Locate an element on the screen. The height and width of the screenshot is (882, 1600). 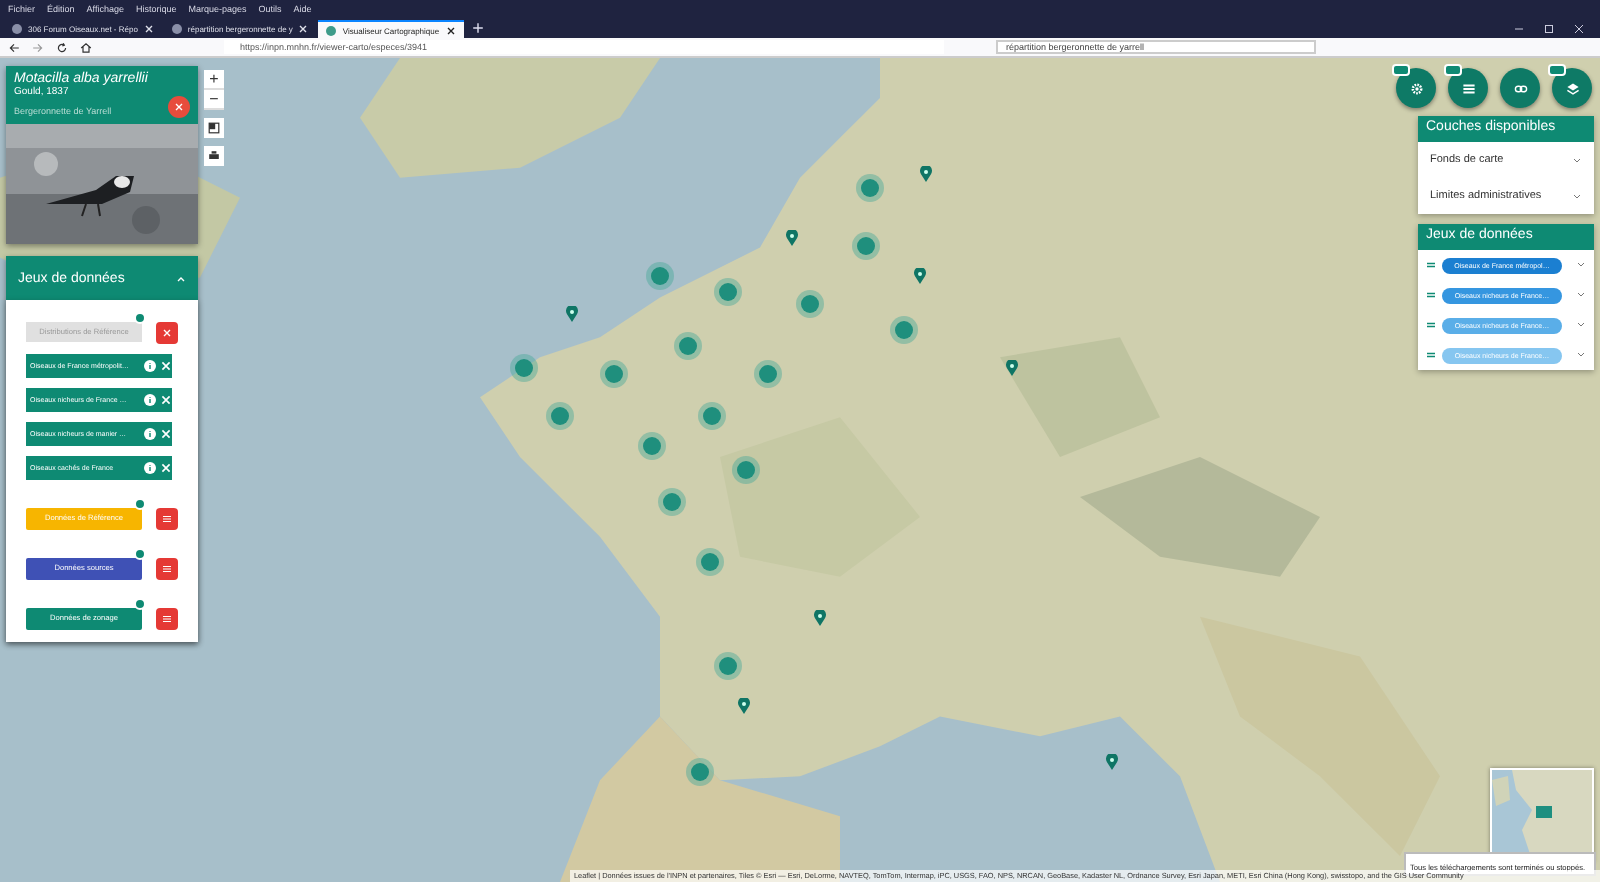
home-icon is located at coordinates (86, 47).